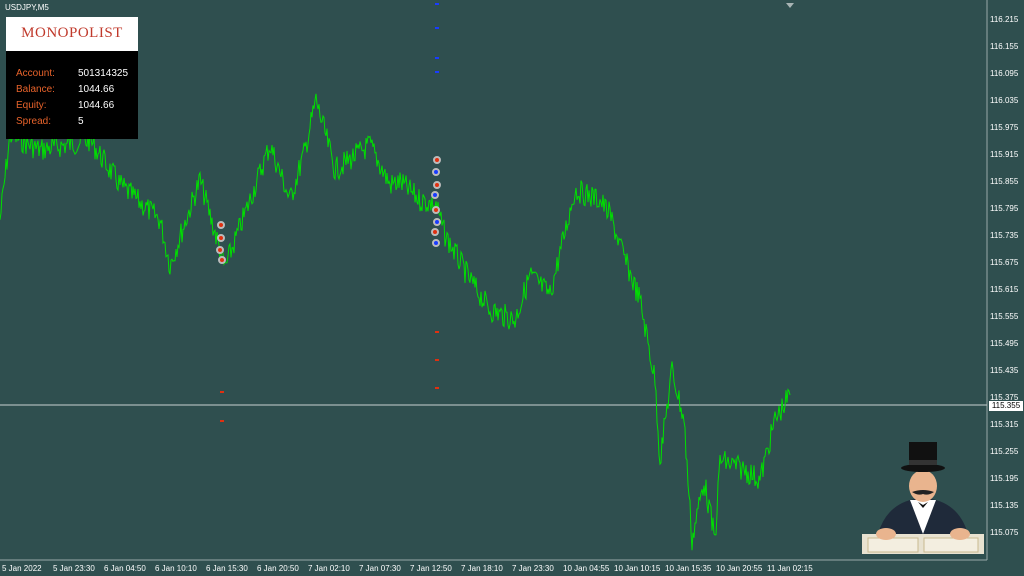 The width and height of the screenshot is (1024, 576). I want to click on time-tick: 5 Jan 23:30, so click(74, 568).